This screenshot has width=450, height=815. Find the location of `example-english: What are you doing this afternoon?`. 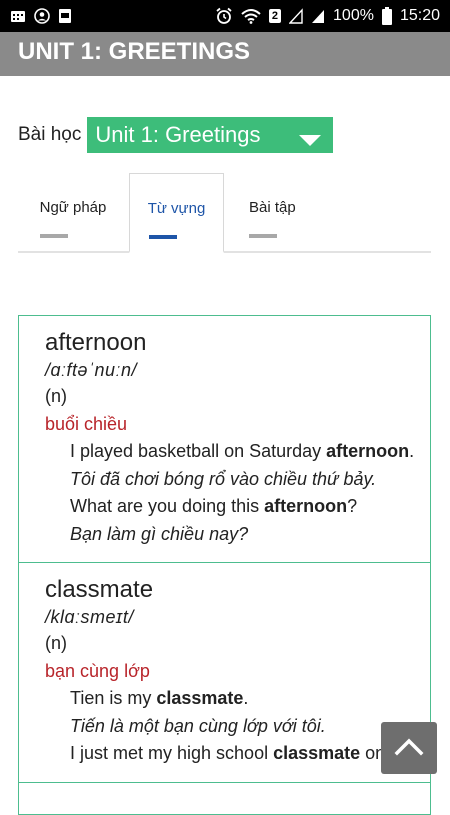

example-english: What are you doing this afternoon? is located at coordinates (250, 507).